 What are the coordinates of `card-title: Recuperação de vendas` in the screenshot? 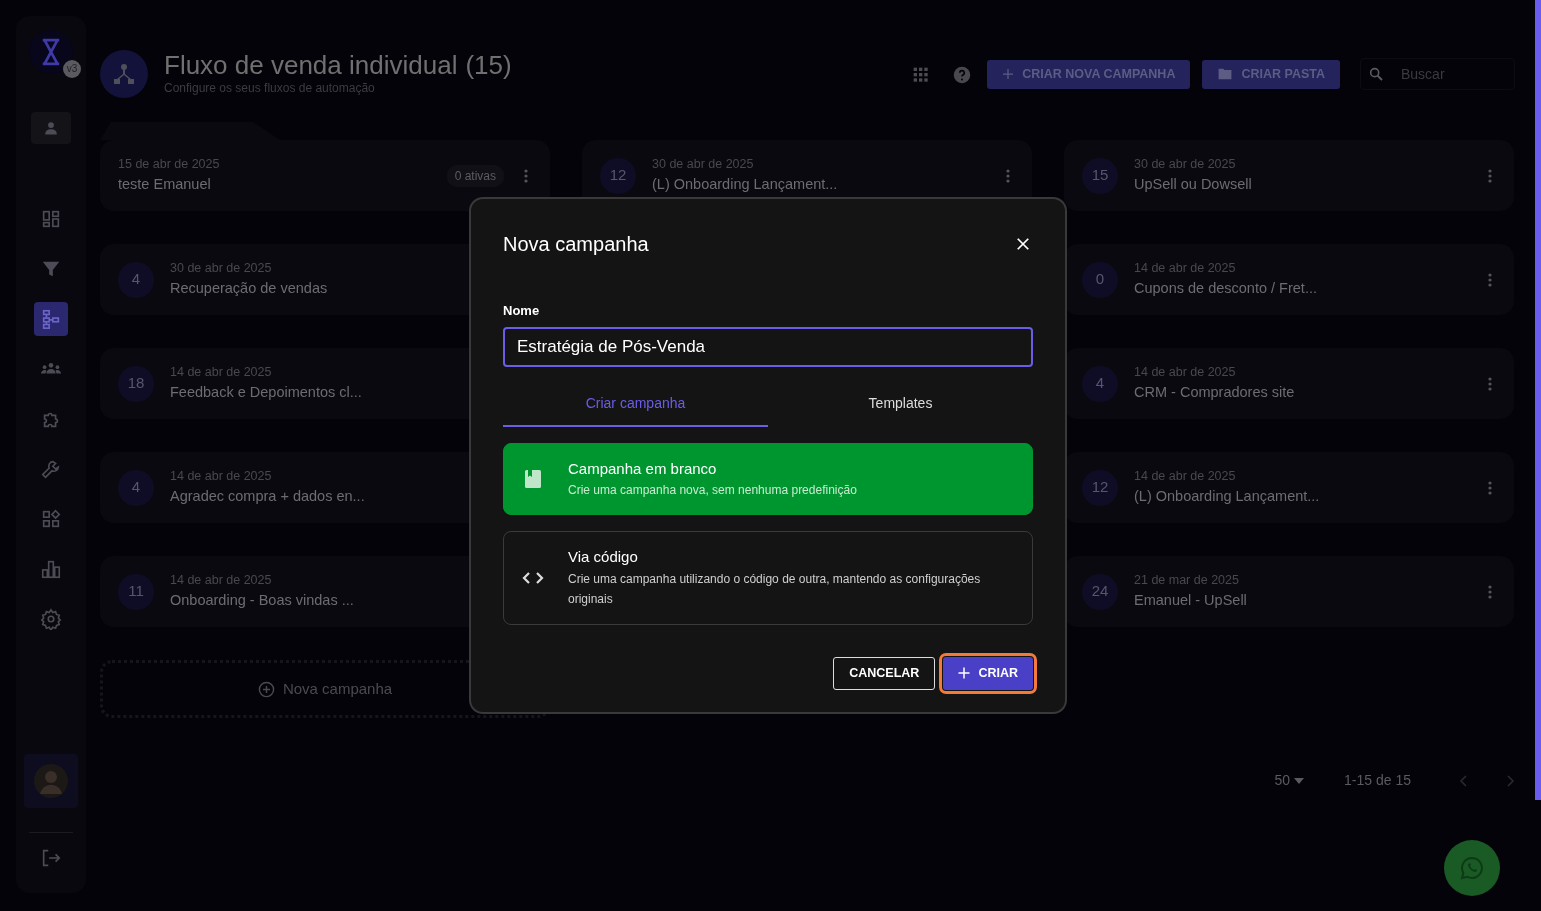 It's located at (249, 288).